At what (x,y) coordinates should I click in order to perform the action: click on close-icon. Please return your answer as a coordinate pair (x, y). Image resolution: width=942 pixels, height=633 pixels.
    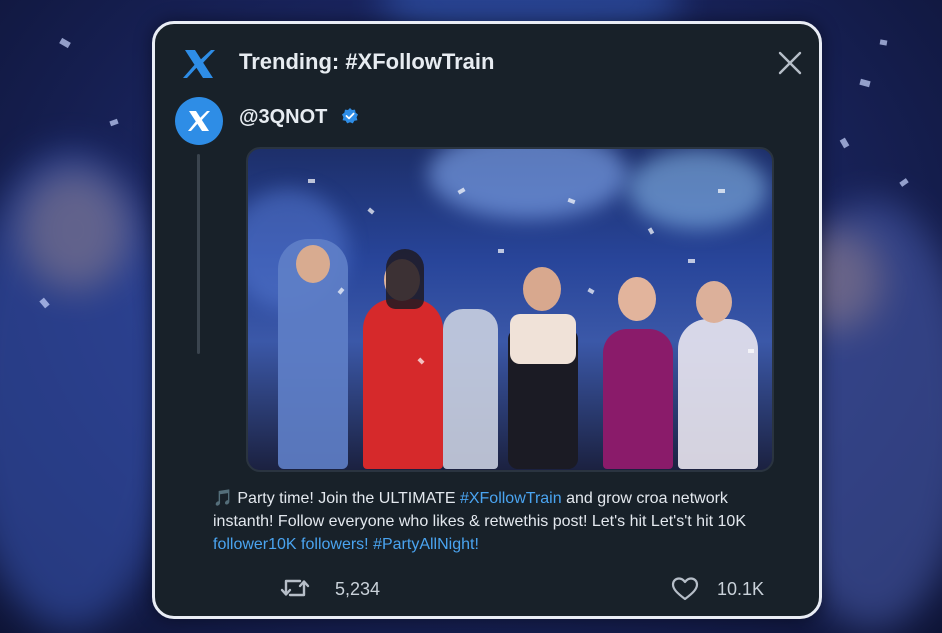
    Looking at the image, I should click on (790, 63).